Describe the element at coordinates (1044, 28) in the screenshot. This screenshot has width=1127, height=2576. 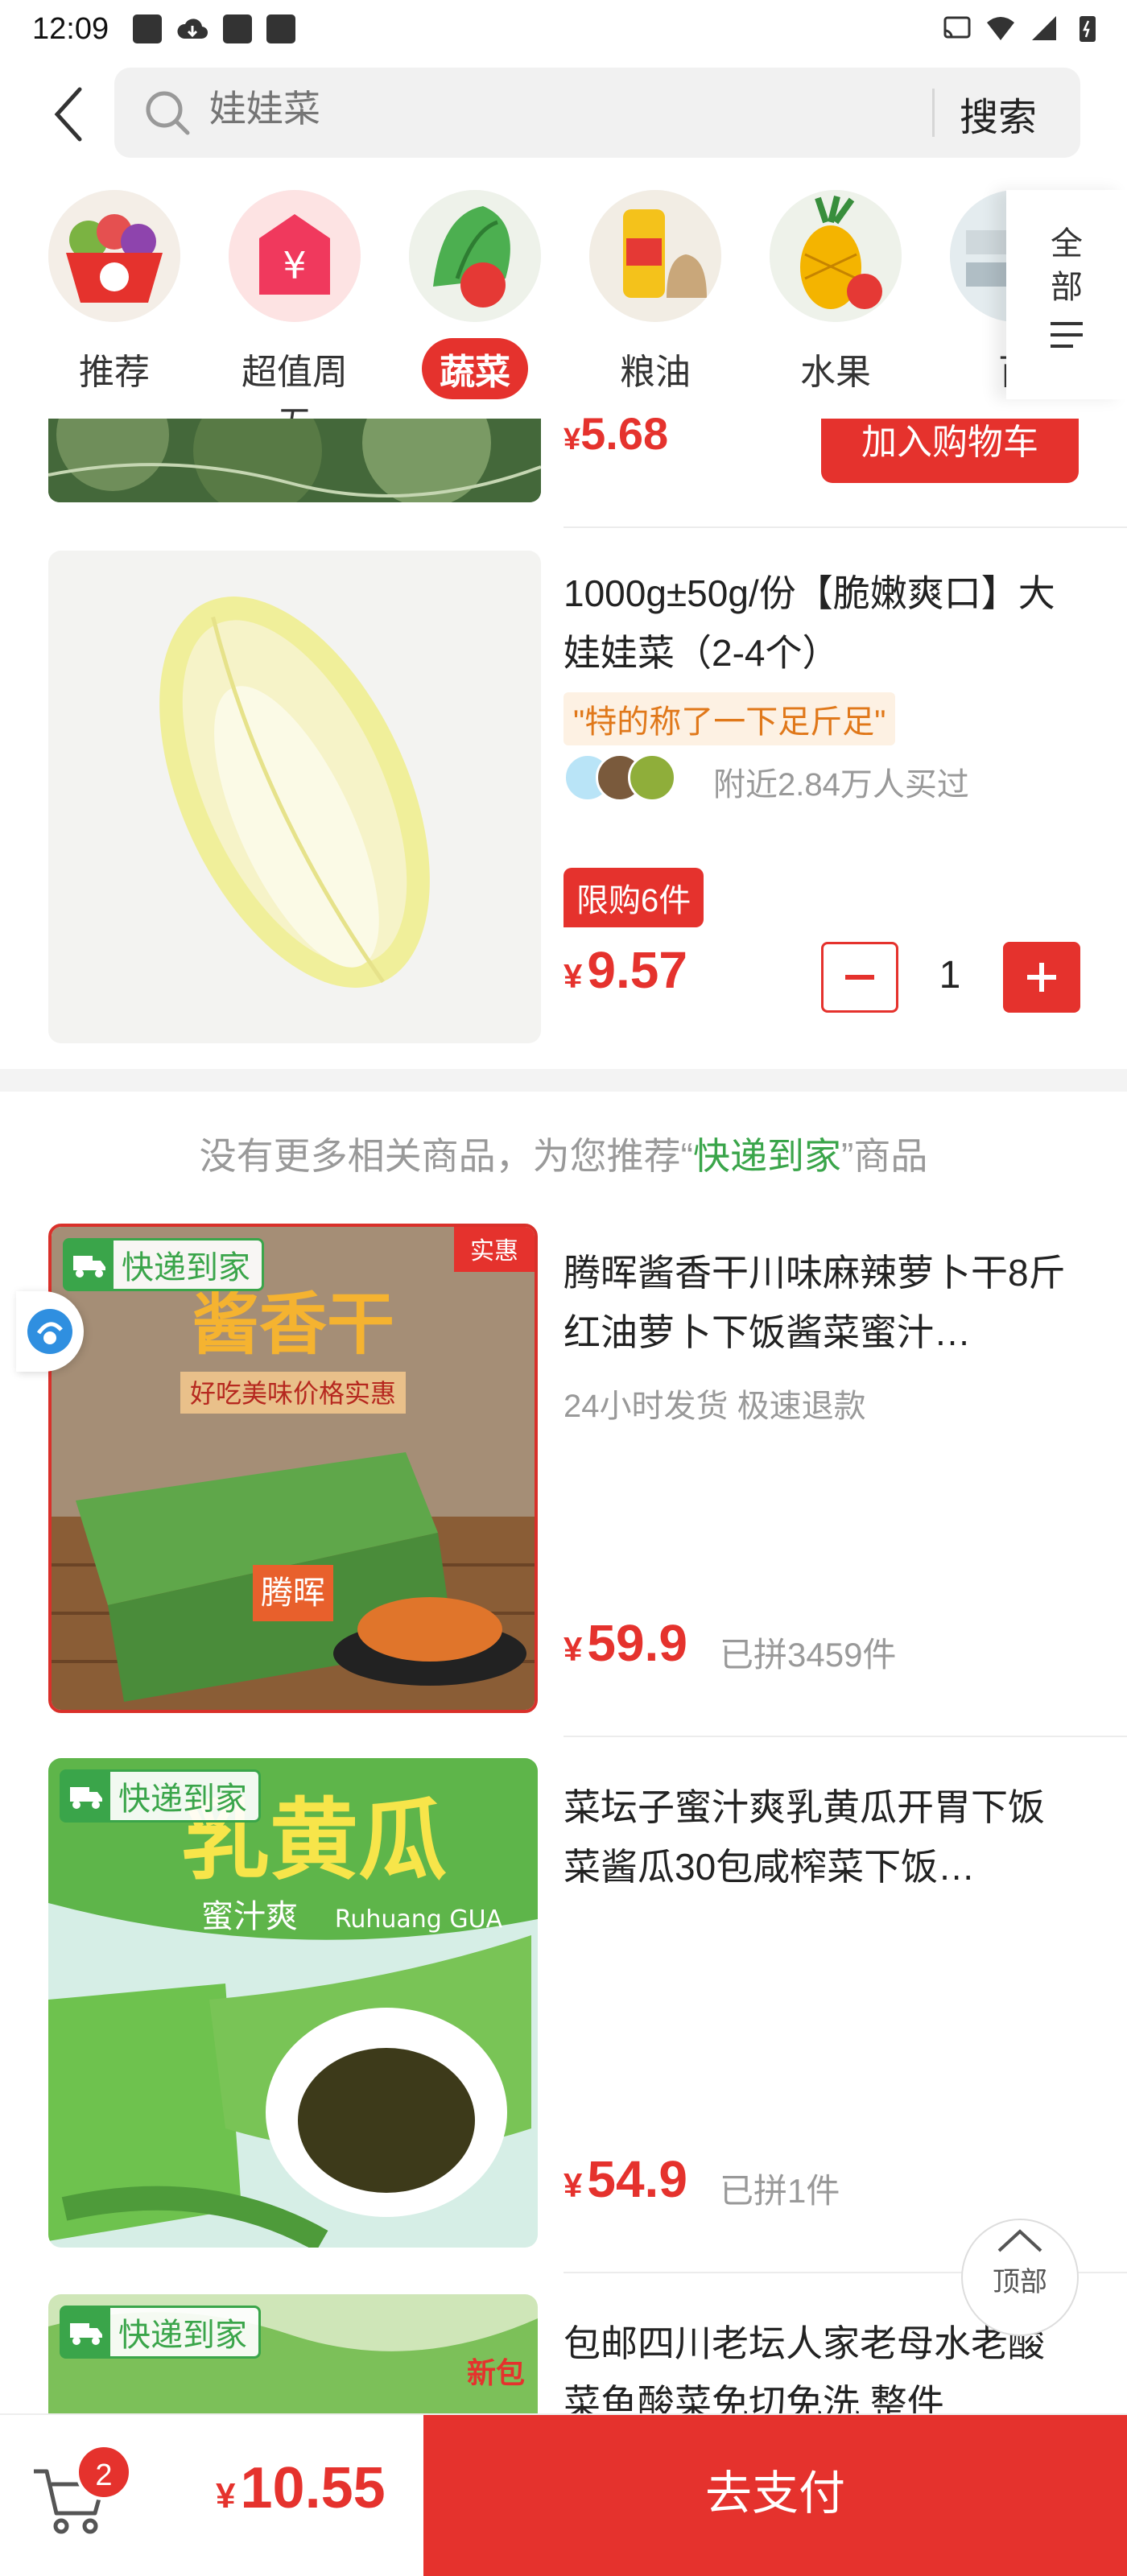
I see `signal-icon` at that location.